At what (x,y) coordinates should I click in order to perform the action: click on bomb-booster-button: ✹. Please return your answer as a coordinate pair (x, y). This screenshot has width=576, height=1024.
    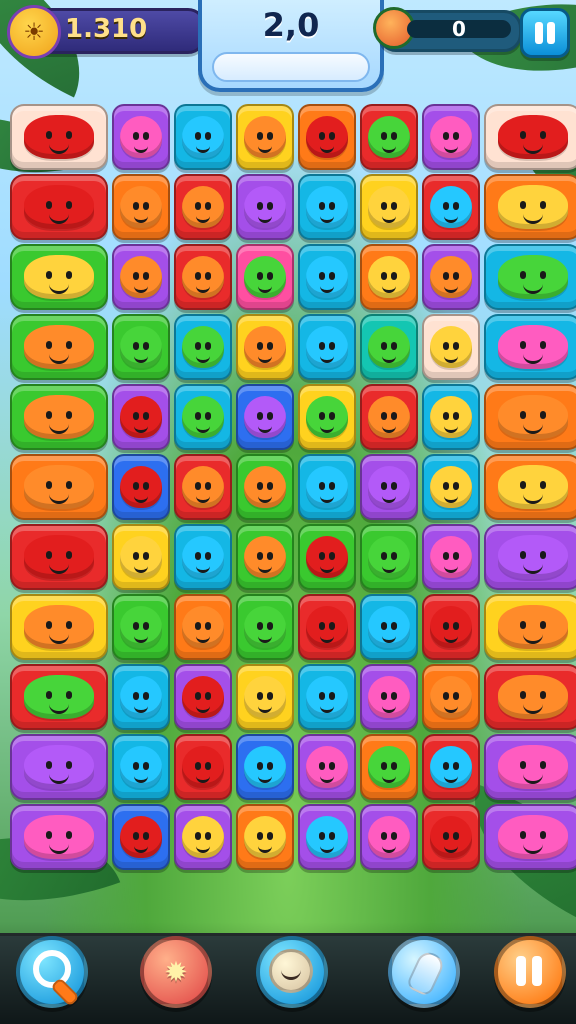
    Looking at the image, I should click on (176, 972).